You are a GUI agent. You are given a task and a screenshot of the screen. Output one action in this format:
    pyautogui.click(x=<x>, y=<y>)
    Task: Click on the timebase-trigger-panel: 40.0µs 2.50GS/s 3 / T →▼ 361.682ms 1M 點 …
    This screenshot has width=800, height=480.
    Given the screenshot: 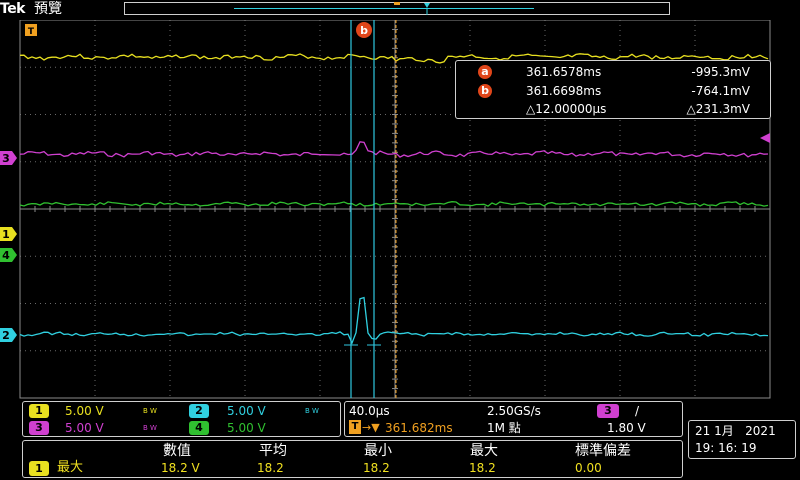 What is the action you would take?
    pyautogui.click(x=513, y=419)
    